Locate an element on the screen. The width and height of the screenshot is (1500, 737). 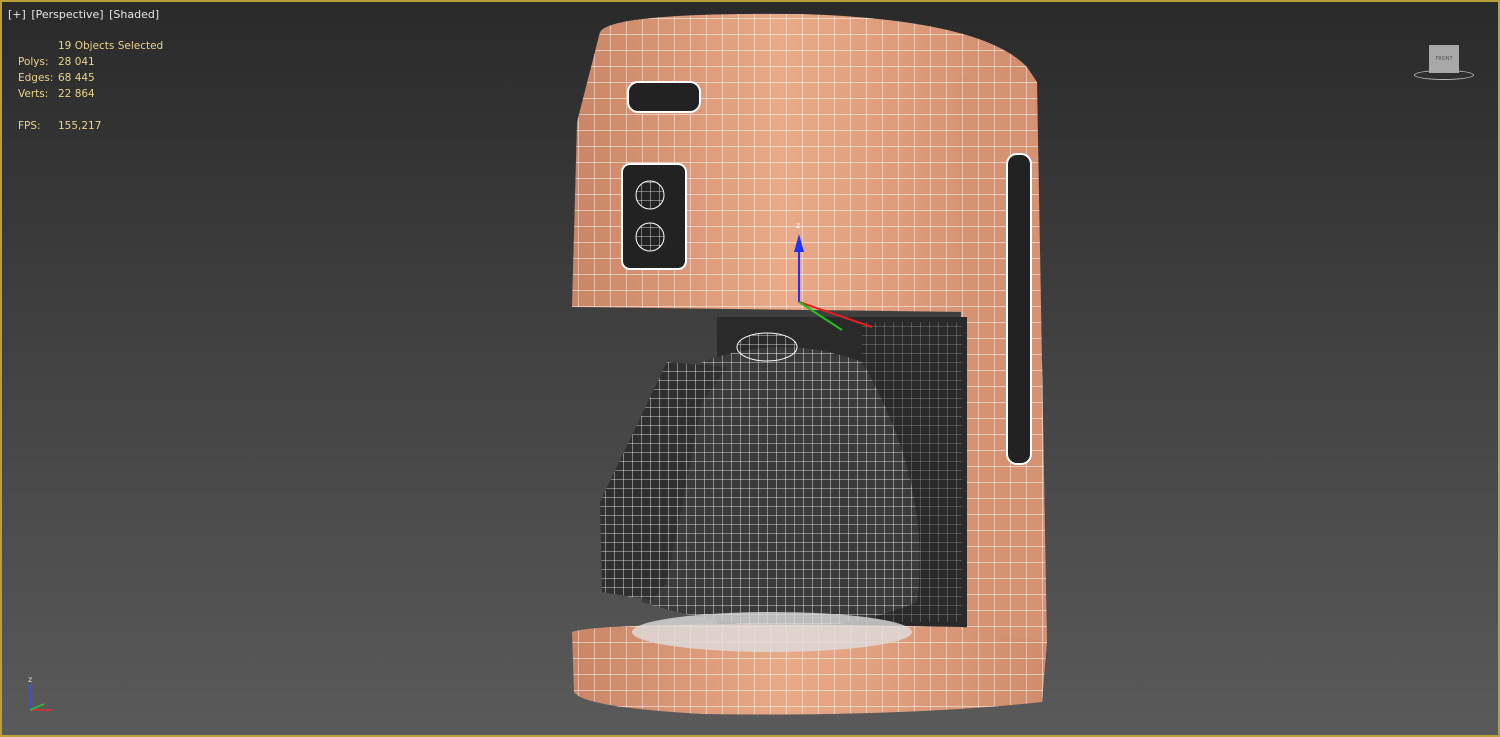
viewcube: FRONT is located at coordinates (1443, 62).